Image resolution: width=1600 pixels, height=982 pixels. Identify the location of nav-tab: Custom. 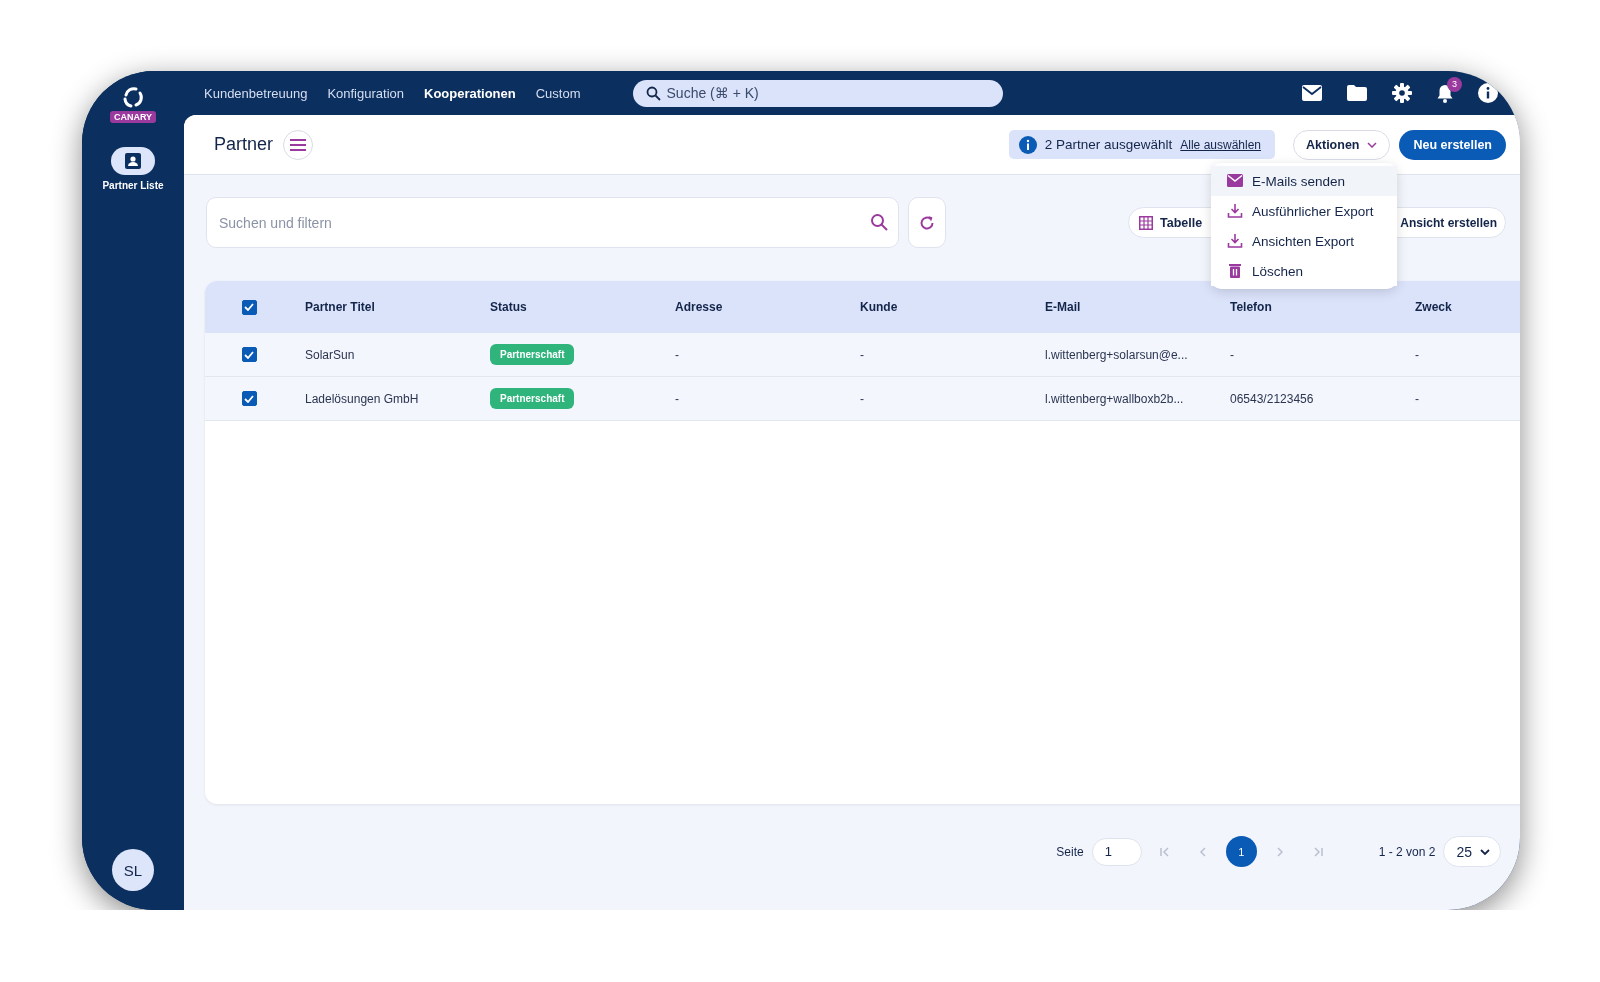
(558, 93).